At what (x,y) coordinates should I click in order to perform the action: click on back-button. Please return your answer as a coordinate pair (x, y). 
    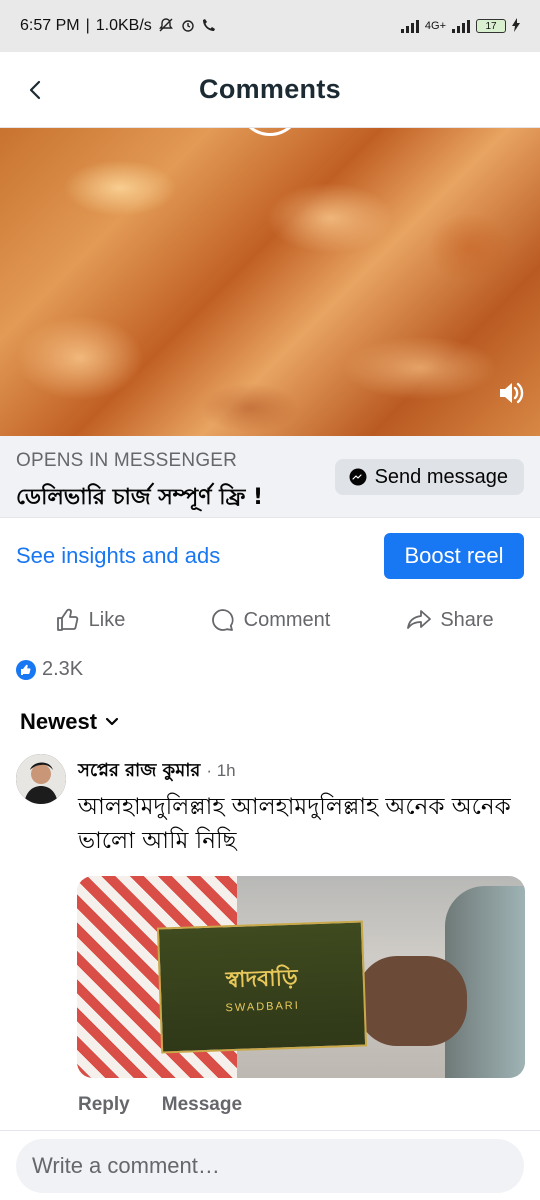
    Looking at the image, I should click on (36, 90).